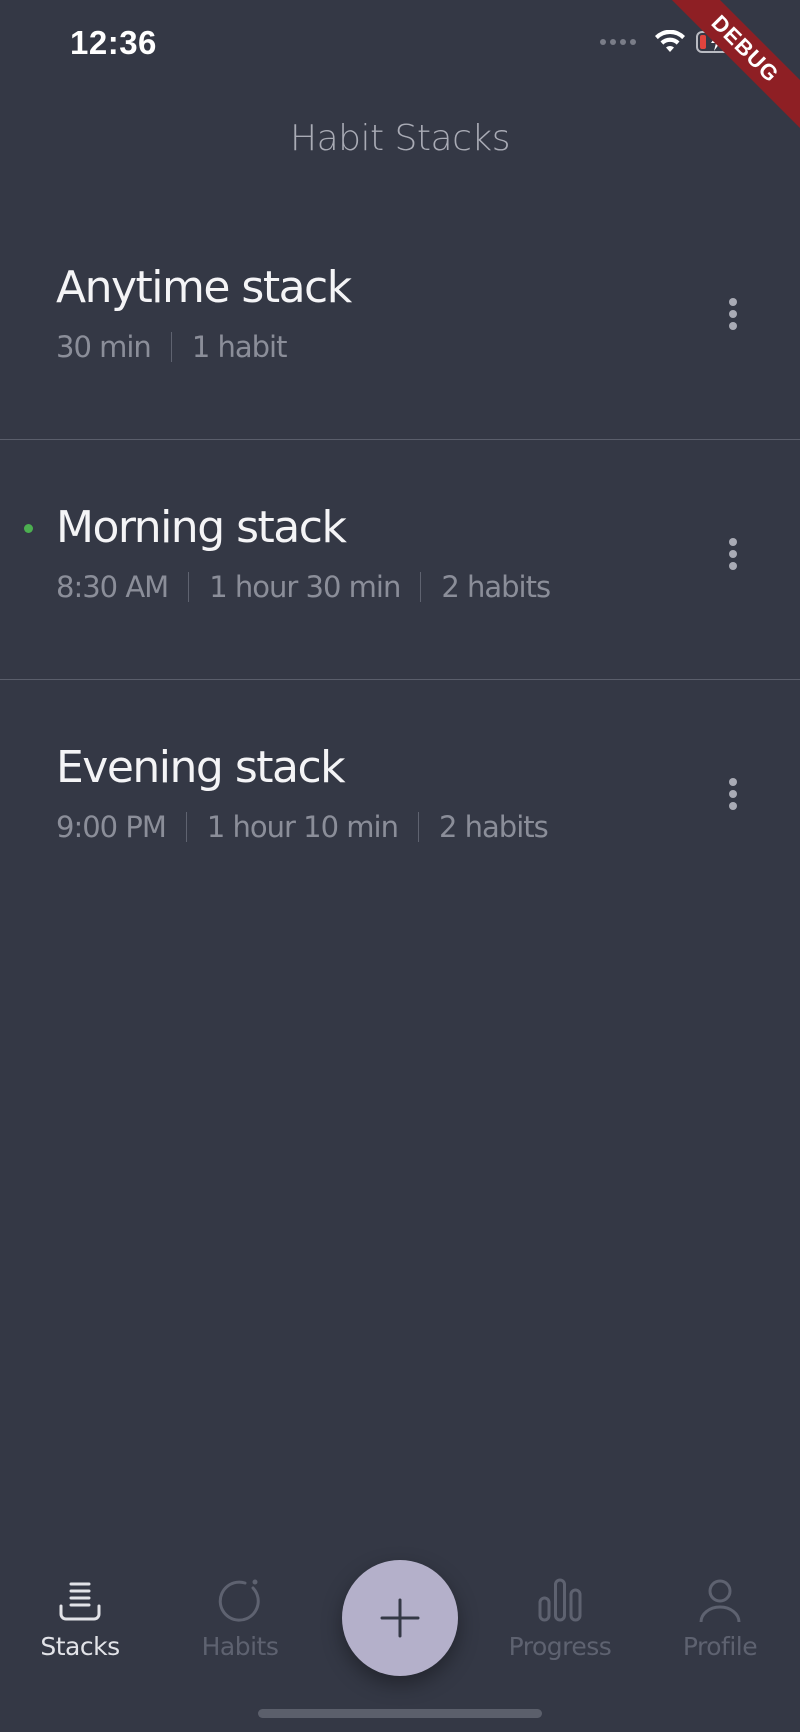 The width and height of the screenshot is (800, 1732). Describe the element at coordinates (618, 42) in the screenshot. I see `signal-icon` at that location.